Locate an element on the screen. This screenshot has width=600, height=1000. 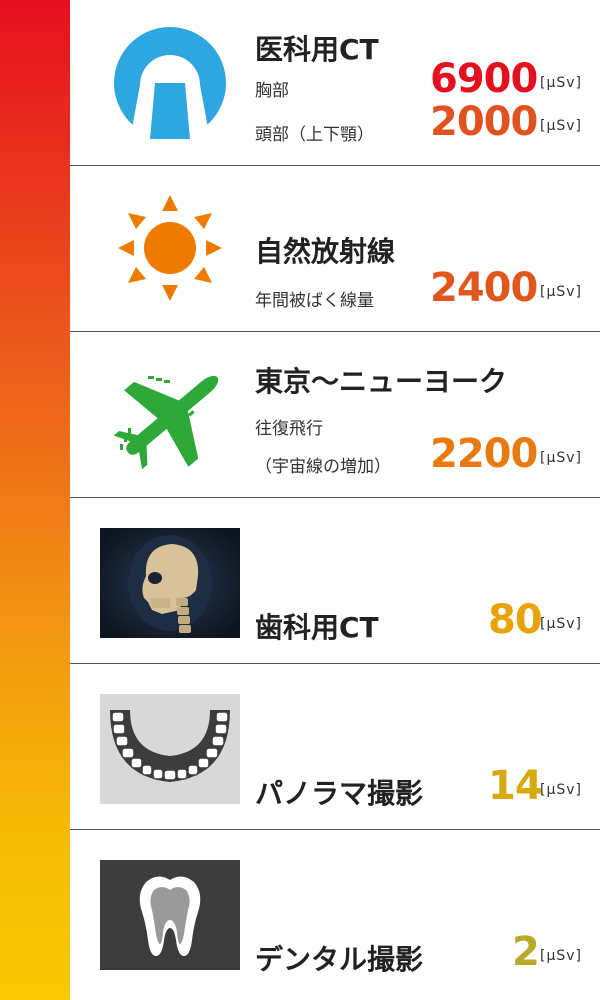
list-item-natural-radiation: 自然放射線 年間被ばく線量 2400 [μSv] is located at coordinates (335, 249).